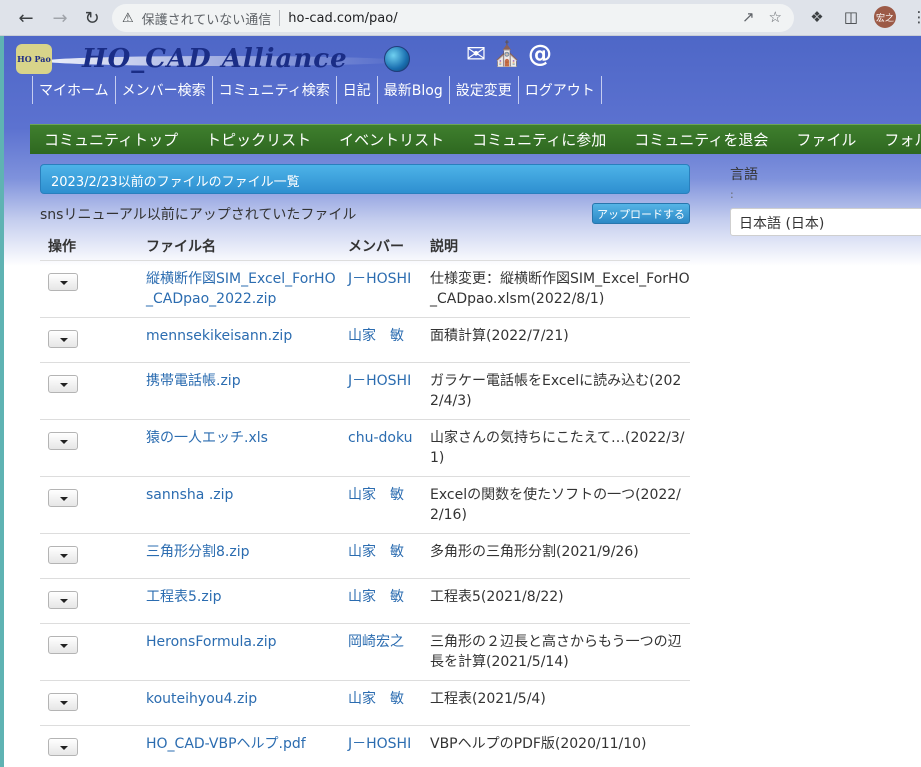 This screenshot has width=921, height=767. I want to click on file-link: 工程表5.zip, so click(239, 600).